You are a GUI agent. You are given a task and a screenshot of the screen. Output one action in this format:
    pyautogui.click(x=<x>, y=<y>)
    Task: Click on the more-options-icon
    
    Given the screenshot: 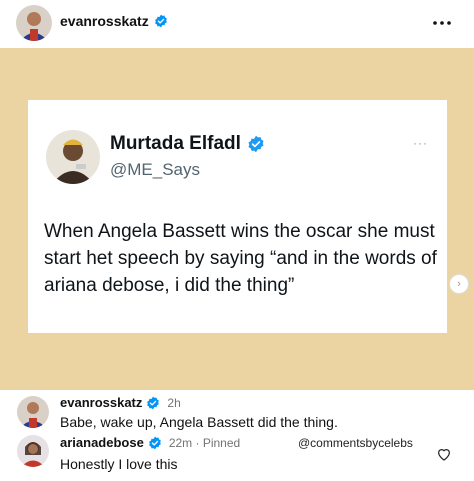 What is the action you would take?
    pyautogui.click(x=442, y=23)
    